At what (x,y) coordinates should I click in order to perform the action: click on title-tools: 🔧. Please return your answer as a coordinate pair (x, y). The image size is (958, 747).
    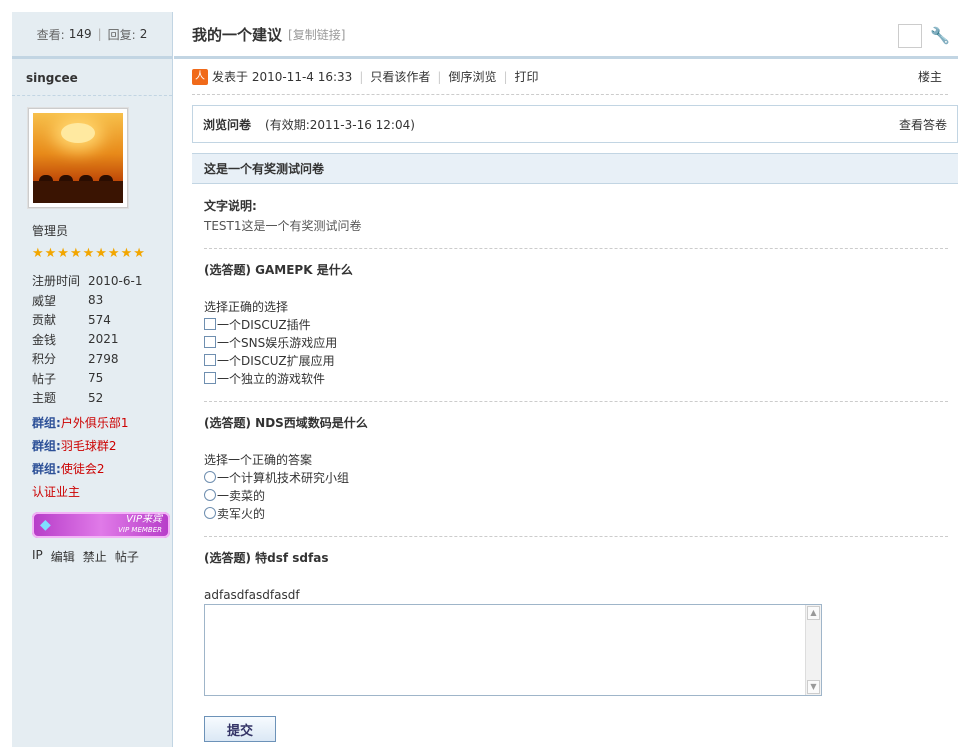
    Looking at the image, I should click on (924, 36).